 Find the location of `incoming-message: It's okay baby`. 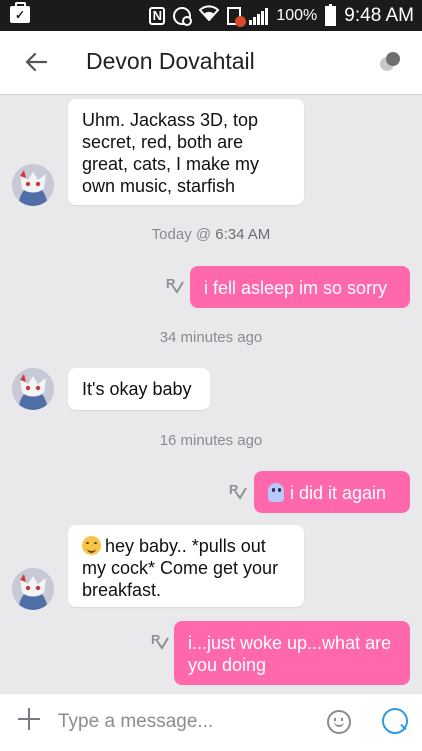

incoming-message: It's okay baby is located at coordinates (139, 389).